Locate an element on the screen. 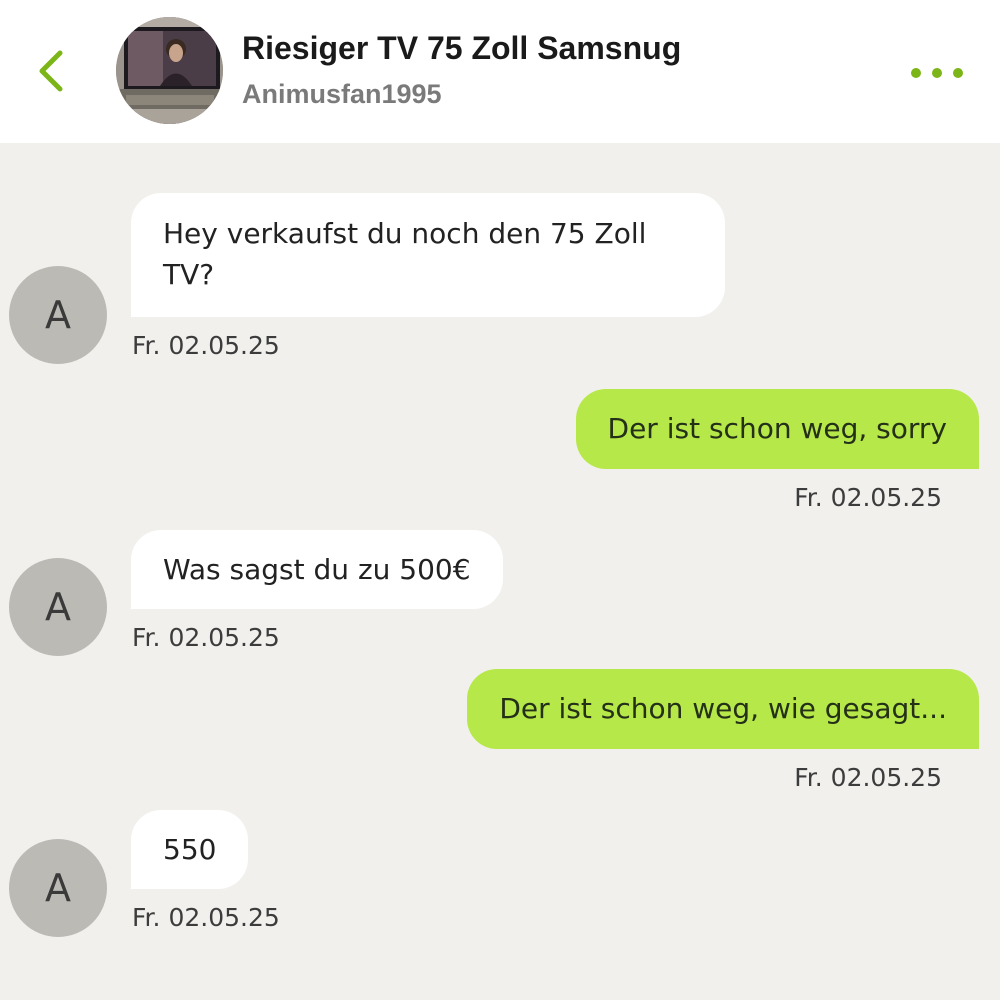  message-bubble-outgoing: Der ist schon weg, sorry is located at coordinates (777, 429).